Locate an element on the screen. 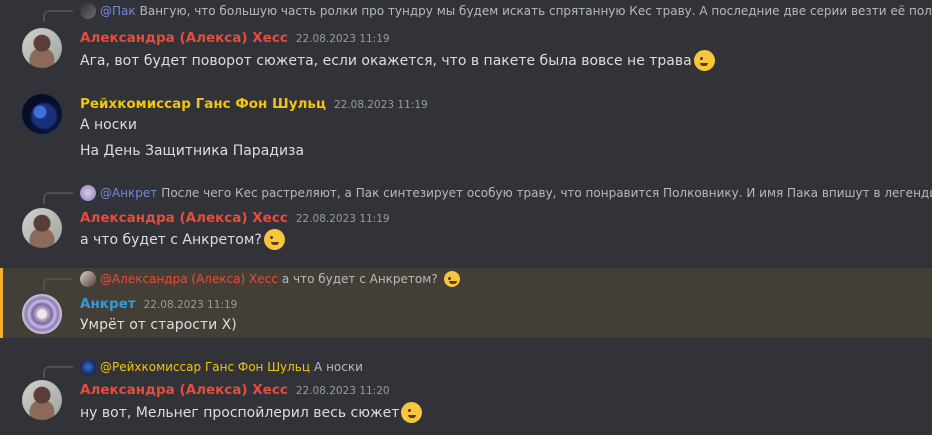 Image resolution: width=932 pixels, height=435 pixels. reply-mention: @Пак is located at coordinates (118, 11).